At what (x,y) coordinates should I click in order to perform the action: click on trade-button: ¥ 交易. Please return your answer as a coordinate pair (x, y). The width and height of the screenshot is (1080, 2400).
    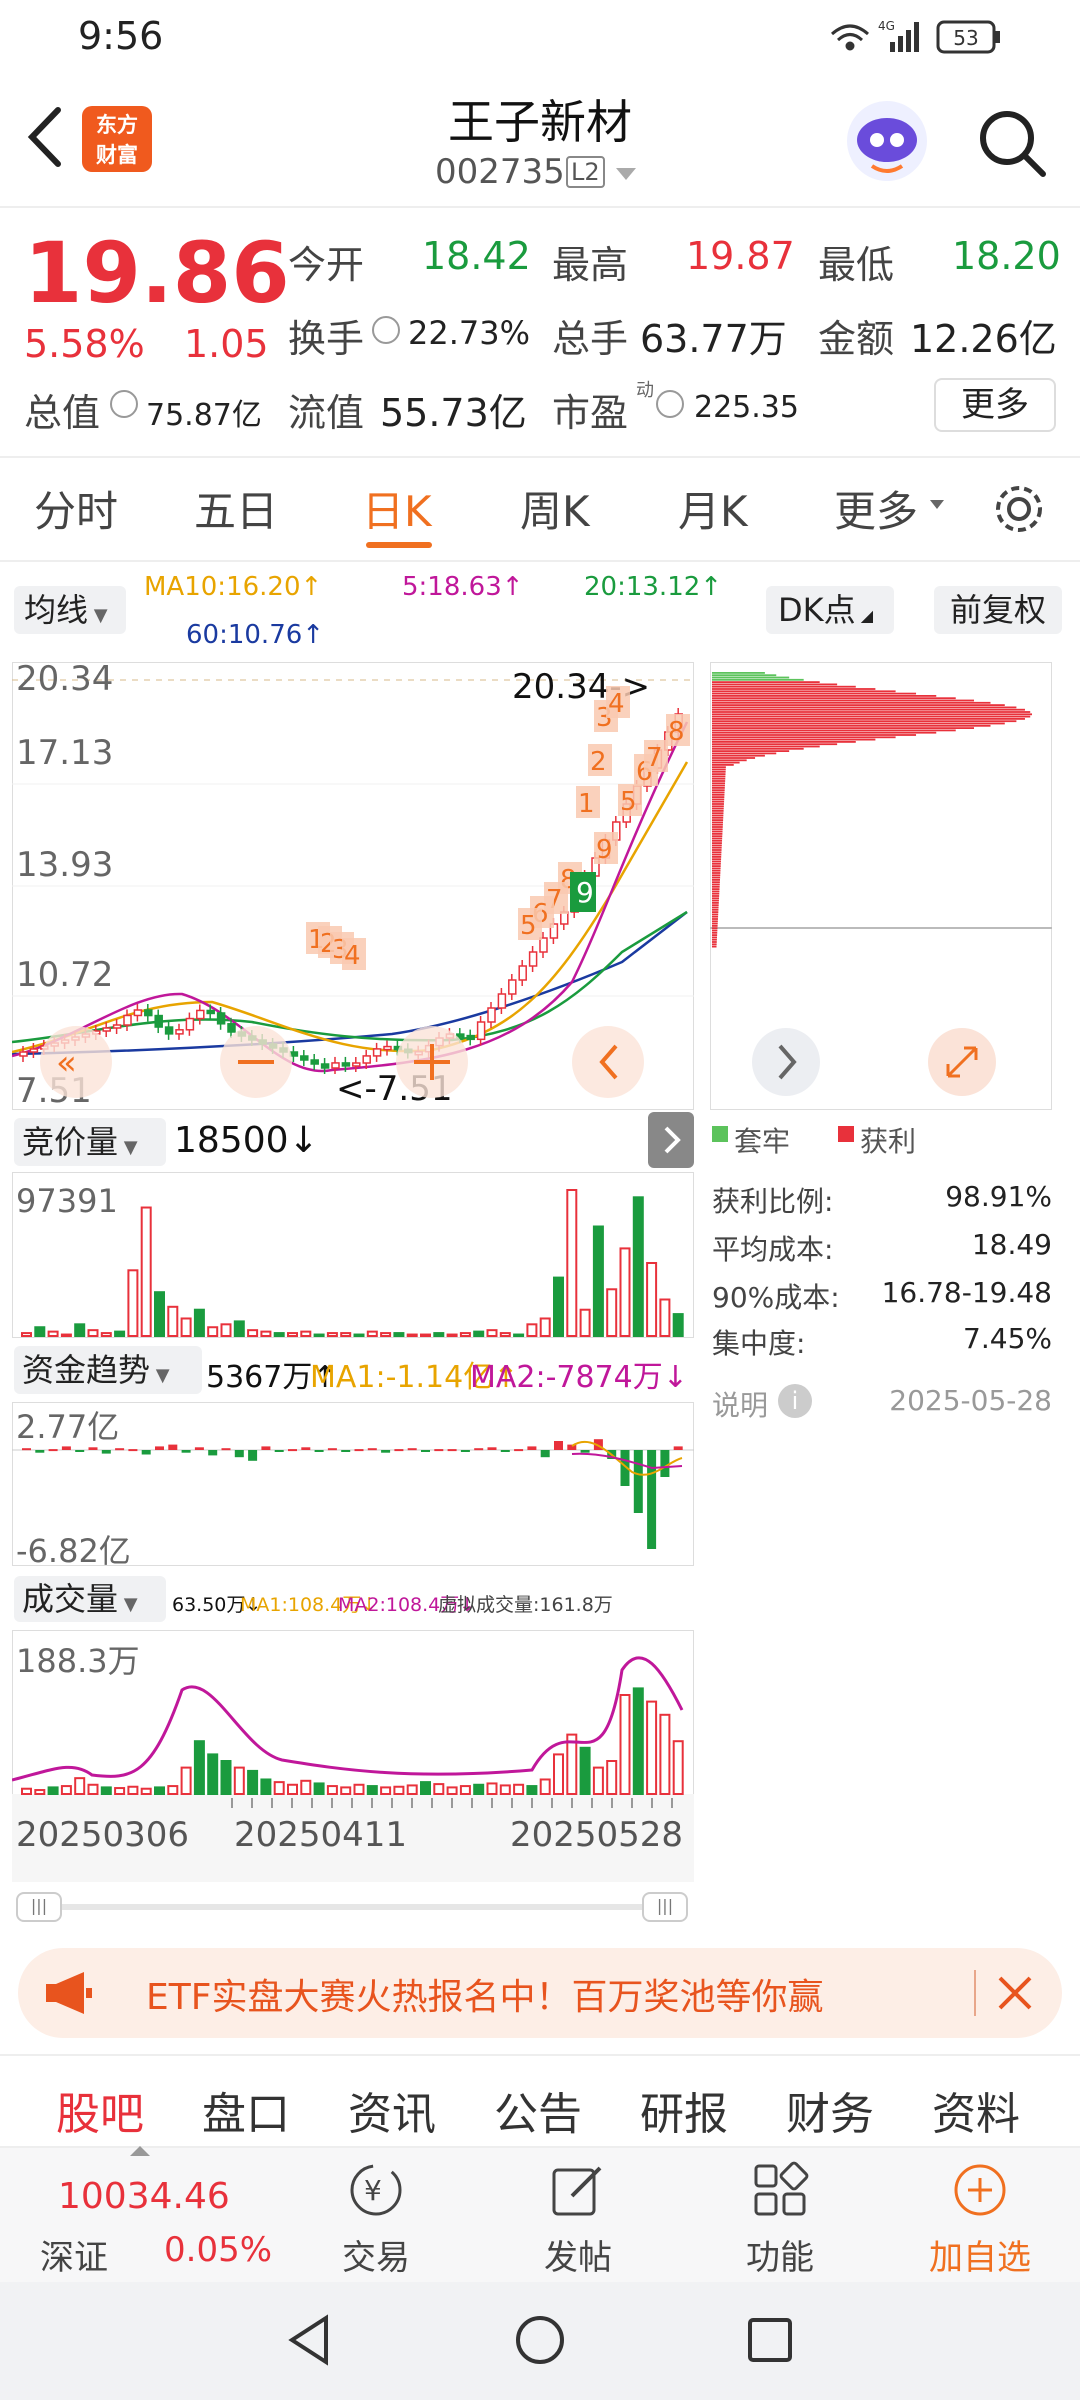
    Looking at the image, I should click on (376, 2215).